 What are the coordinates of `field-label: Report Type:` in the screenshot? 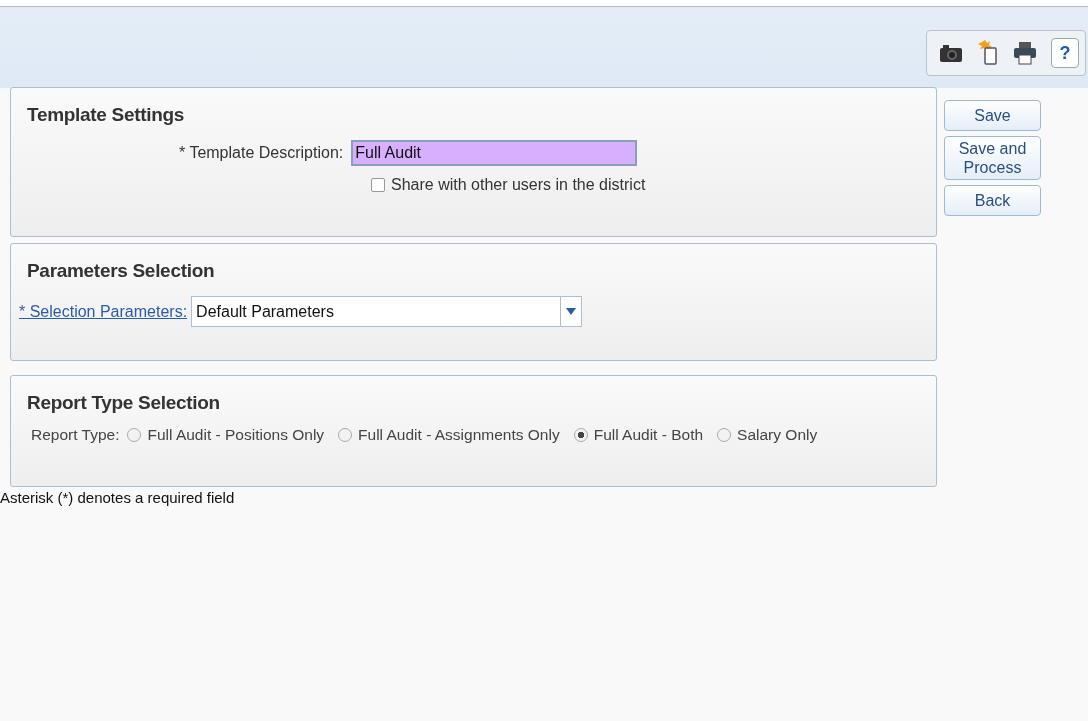 It's located at (75, 435).